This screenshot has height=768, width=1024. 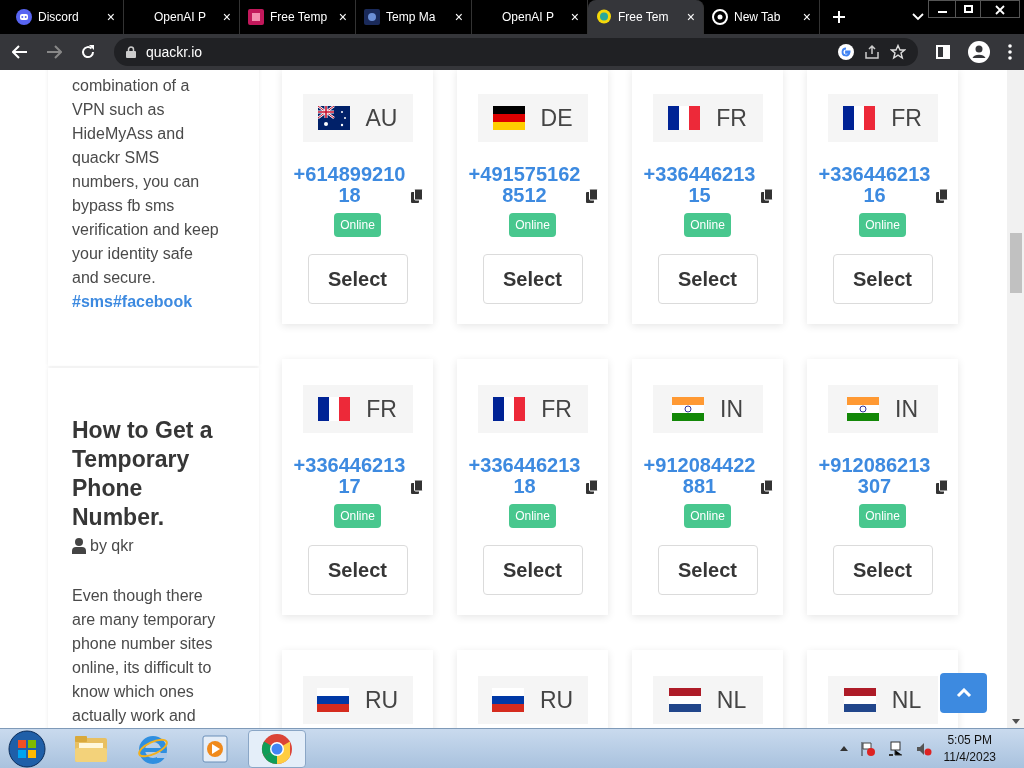 I want to click on taskbar-button, so click(x=277, y=748).